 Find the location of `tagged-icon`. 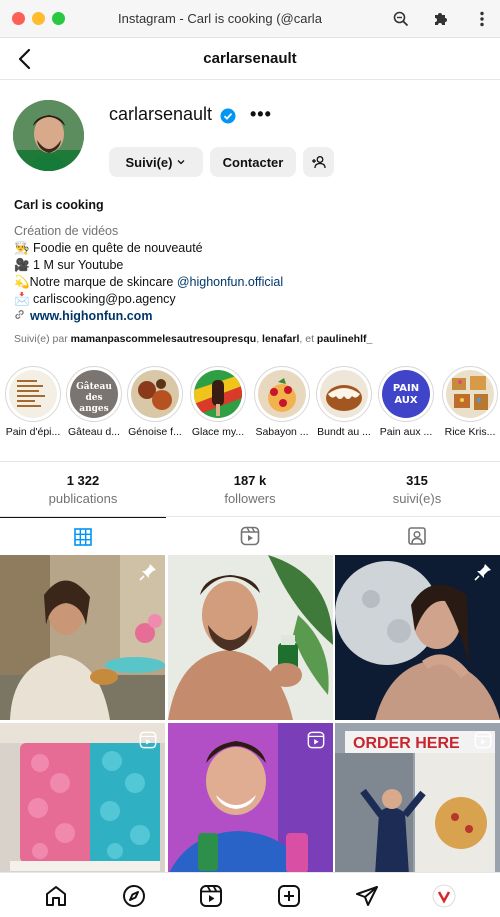

tagged-icon is located at coordinates (417, 536).